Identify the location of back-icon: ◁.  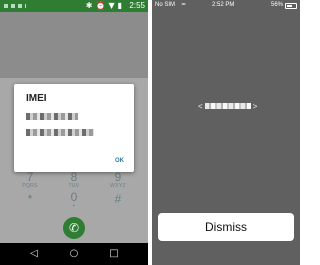
(34, 254).